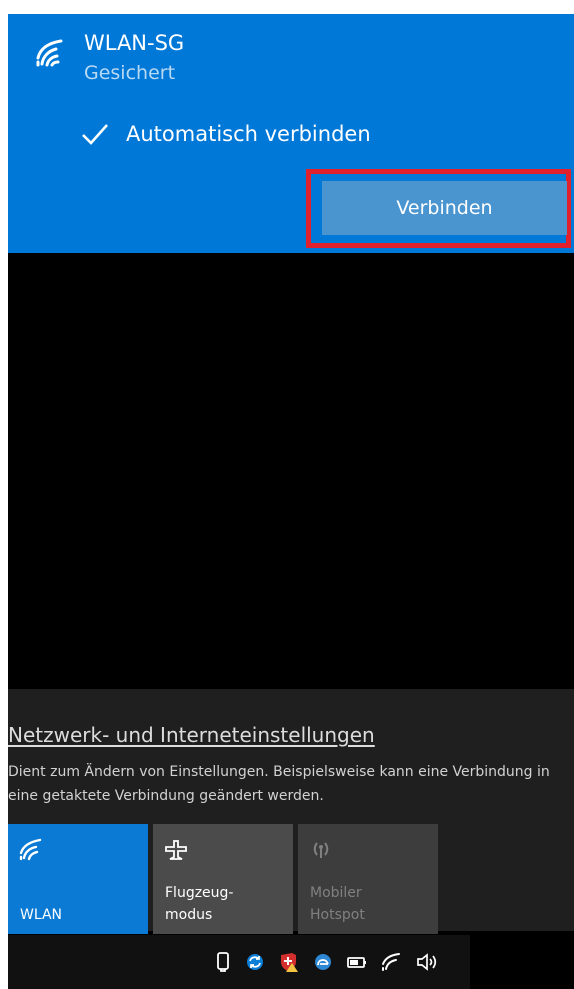 The width and height of the screenshot is (574, 989). I want to click on auto-connect-checkbox: Automatisch verbinden, so click(224, 134).